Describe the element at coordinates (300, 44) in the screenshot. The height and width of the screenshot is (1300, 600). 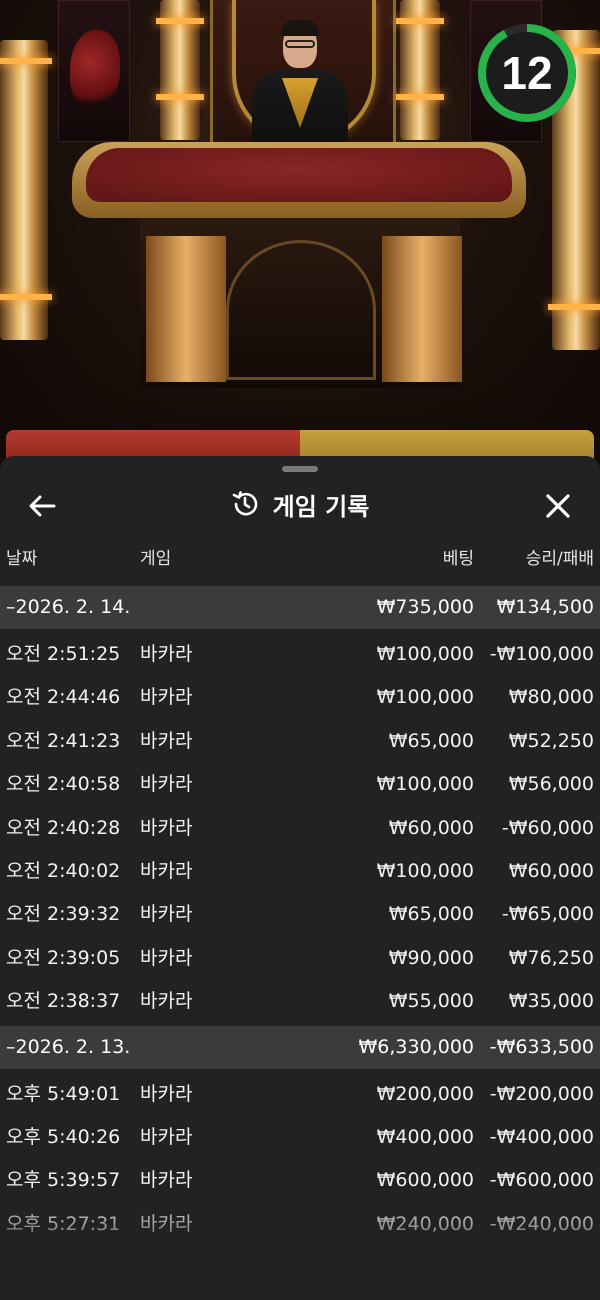
I see `dealer-glasses` at that location.